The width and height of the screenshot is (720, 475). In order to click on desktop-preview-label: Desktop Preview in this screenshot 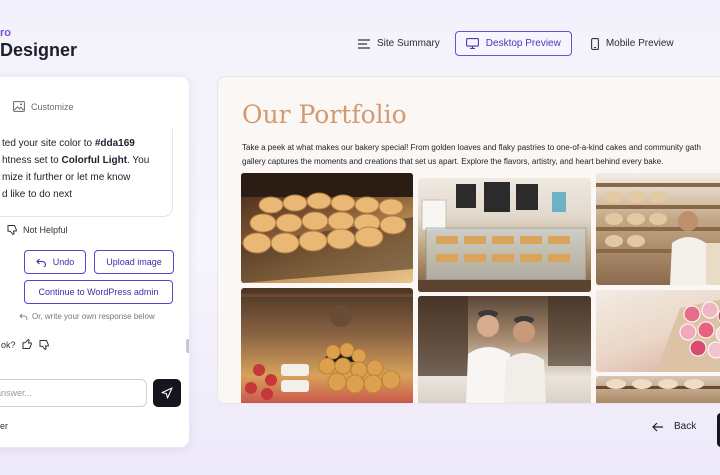, I will do `click(523, 43)`.